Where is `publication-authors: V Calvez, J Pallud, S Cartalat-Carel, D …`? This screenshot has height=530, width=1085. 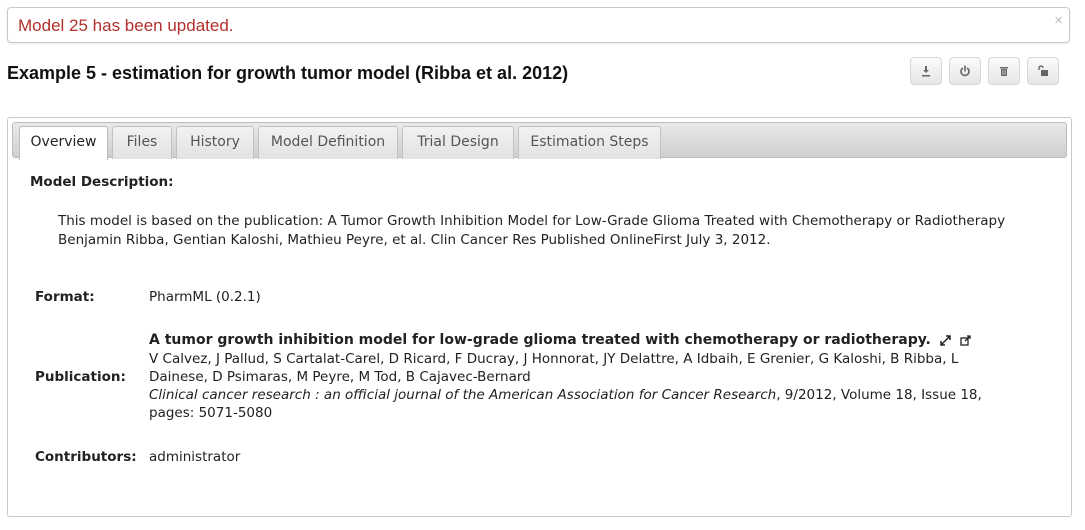
publication-authors: V Calvez, J Pallud, S Cartalat-Carel, D … is located at coordinates (554, 359).